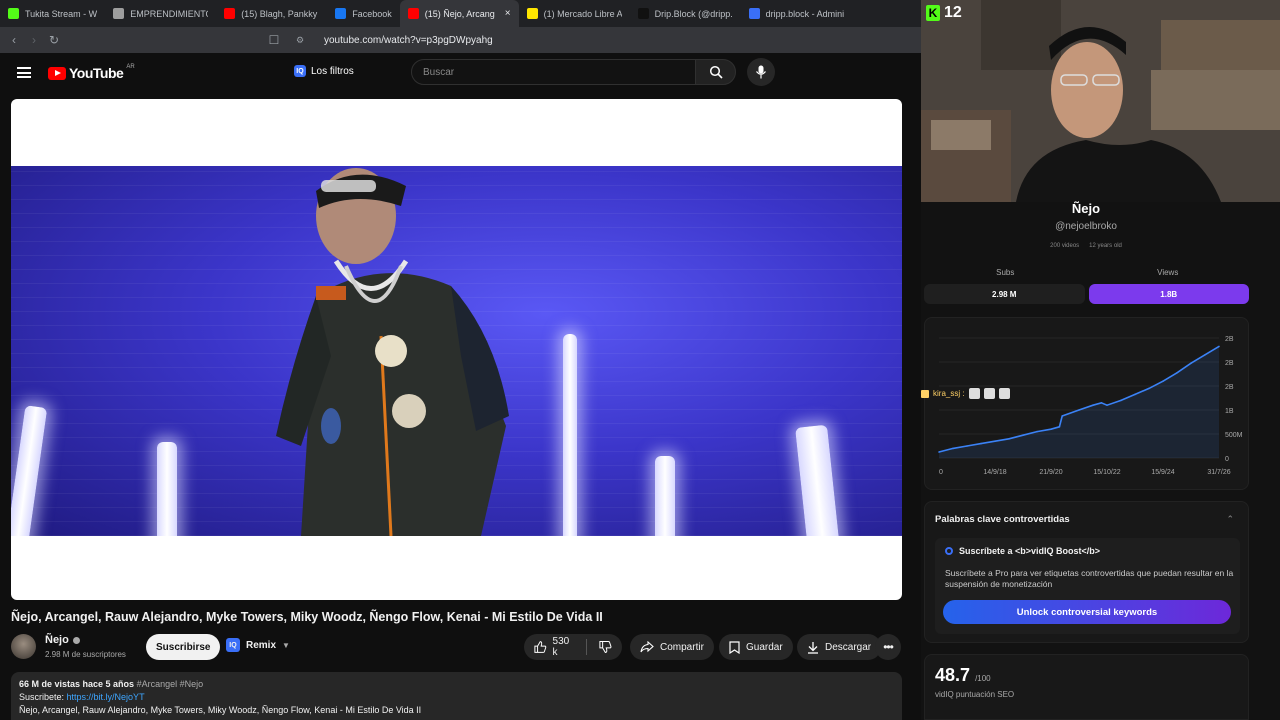  I want to click on kick-viewer-count: K 12, so click(944, 13).